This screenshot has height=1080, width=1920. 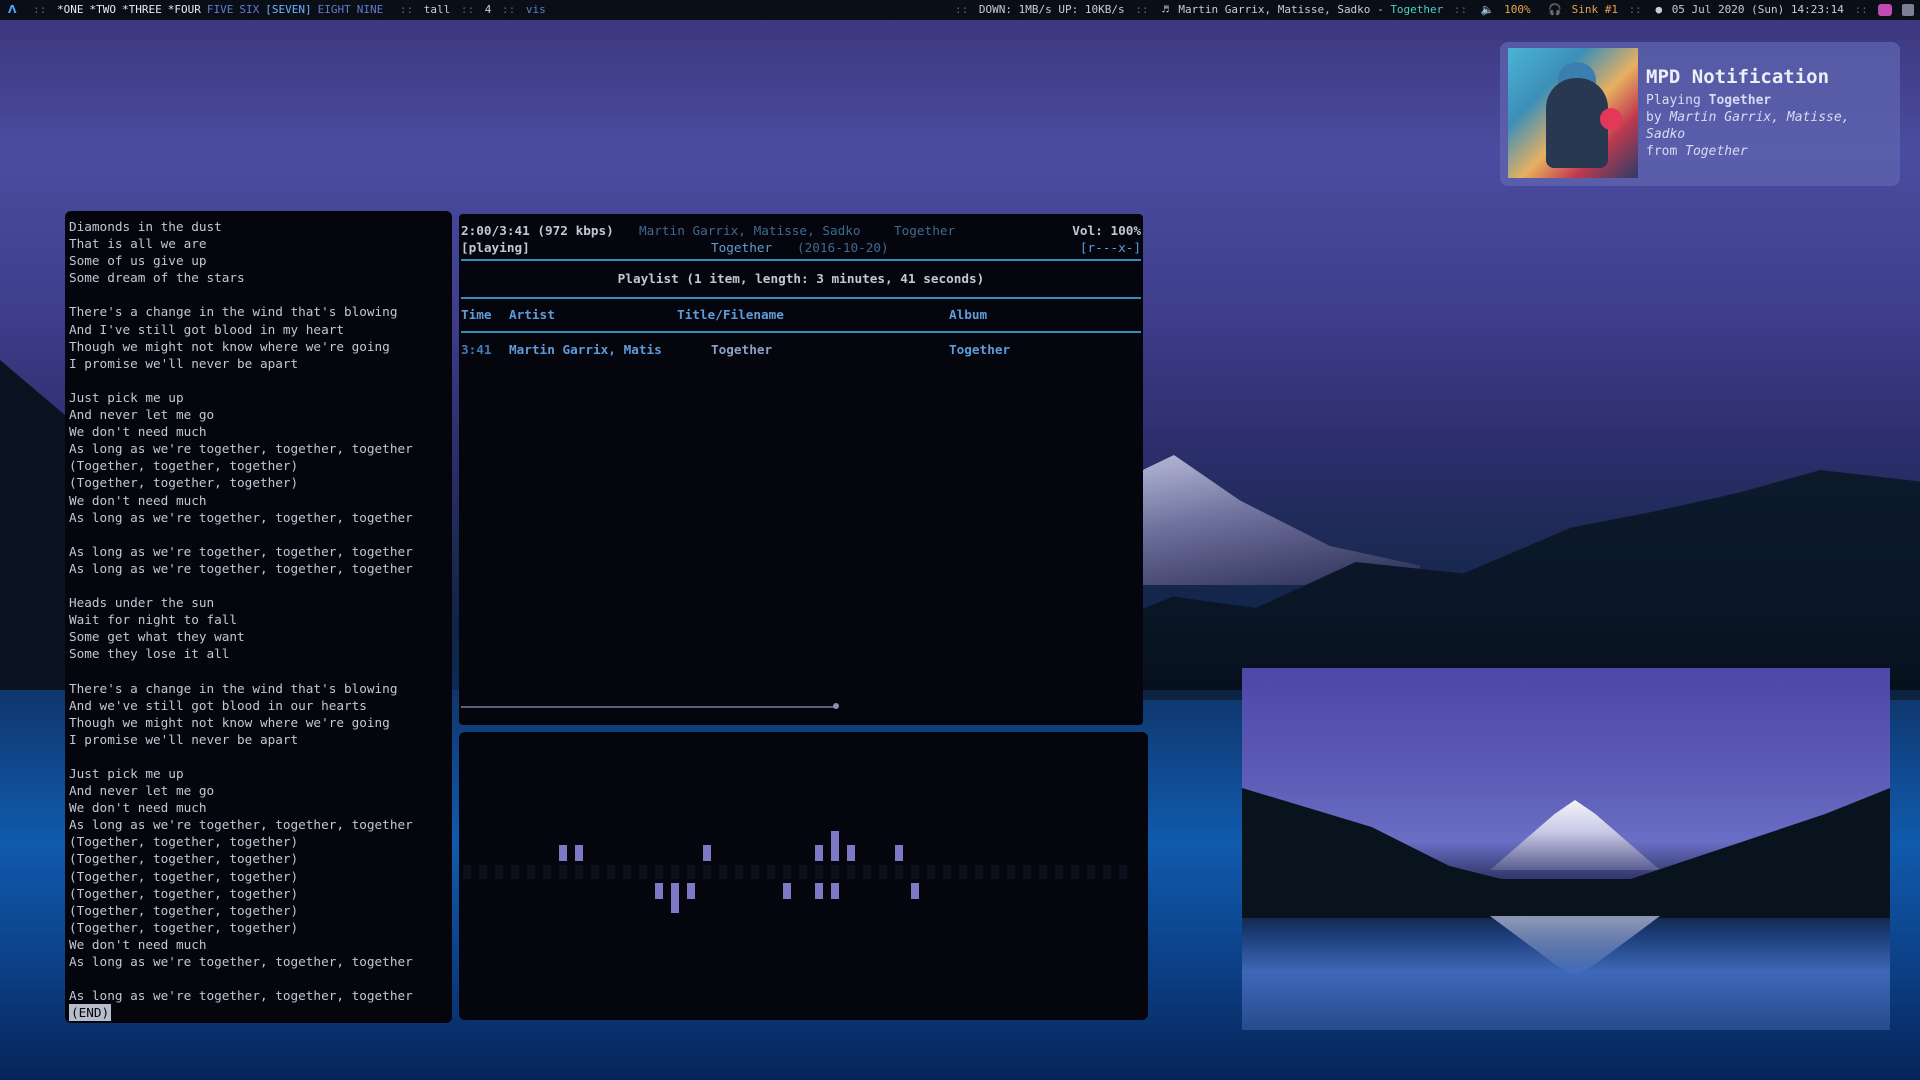 I want to click on notification-by-line-2: Sadko, so click(x=1770, y=134).